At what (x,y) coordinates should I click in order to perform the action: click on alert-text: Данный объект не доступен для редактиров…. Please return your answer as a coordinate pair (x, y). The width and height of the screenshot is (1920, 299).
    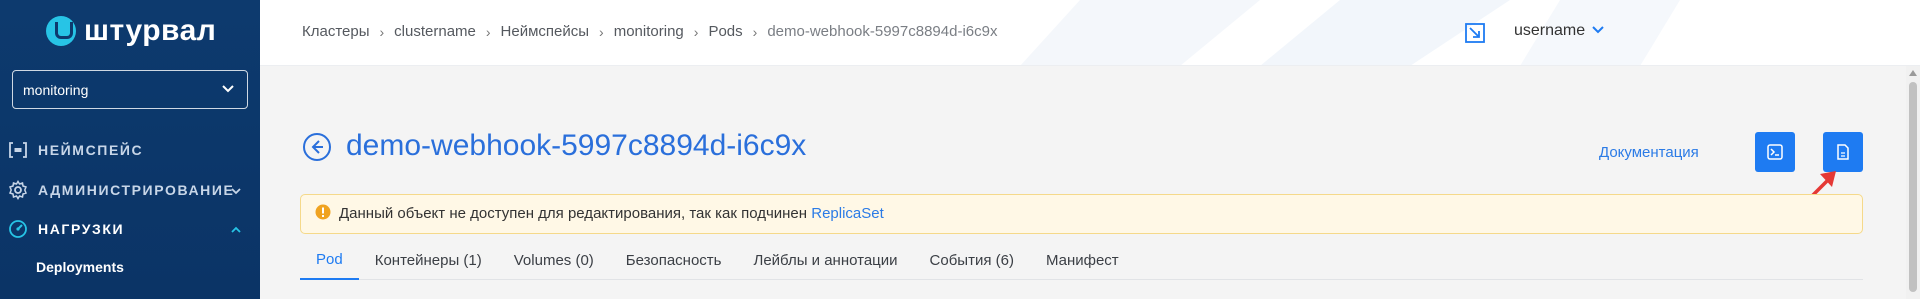
    Looking at the image, I should click on (575, 213).